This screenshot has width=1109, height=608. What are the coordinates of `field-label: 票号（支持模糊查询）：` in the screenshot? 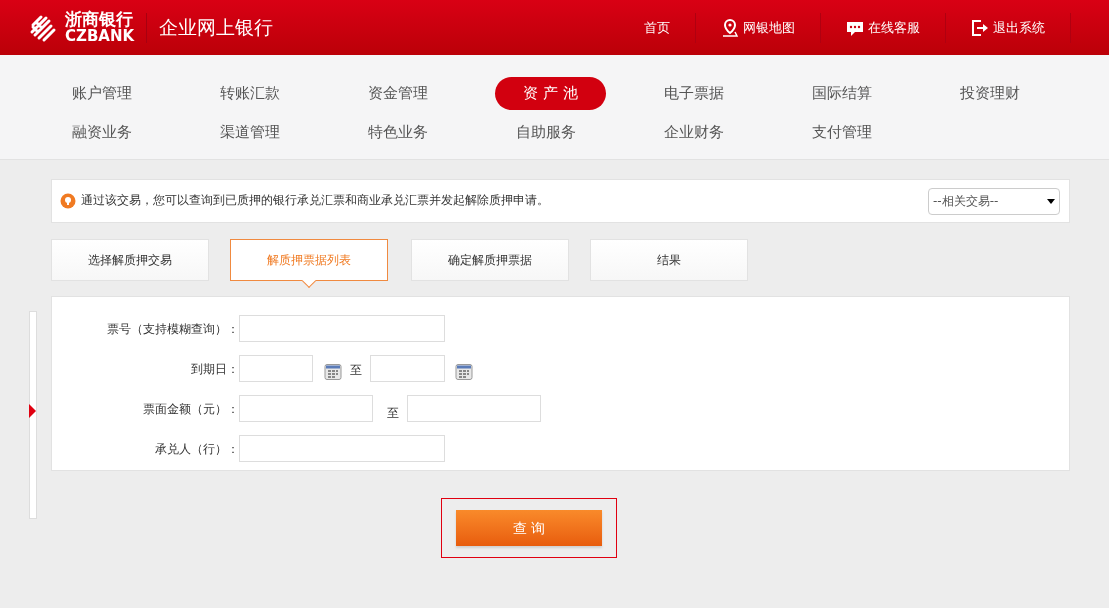 It's located at (172, 329).